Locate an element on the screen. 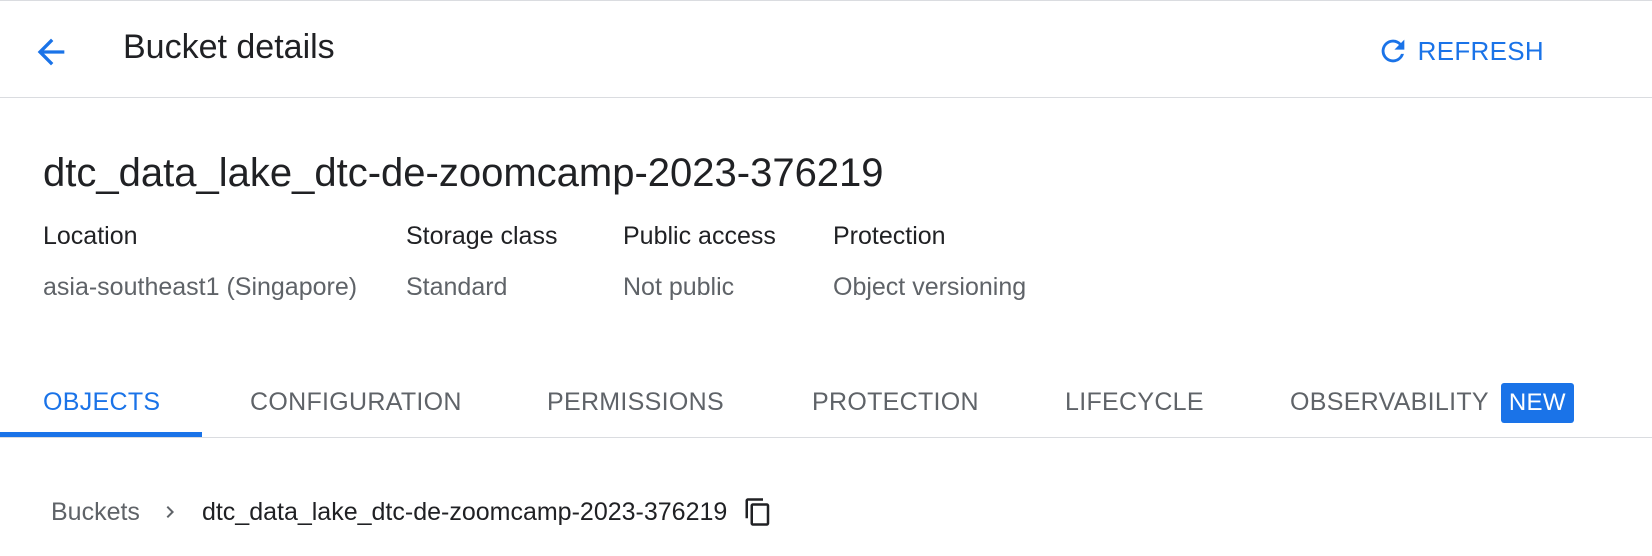  tab-label: OBJECTS is located at coordinates (102, 402).